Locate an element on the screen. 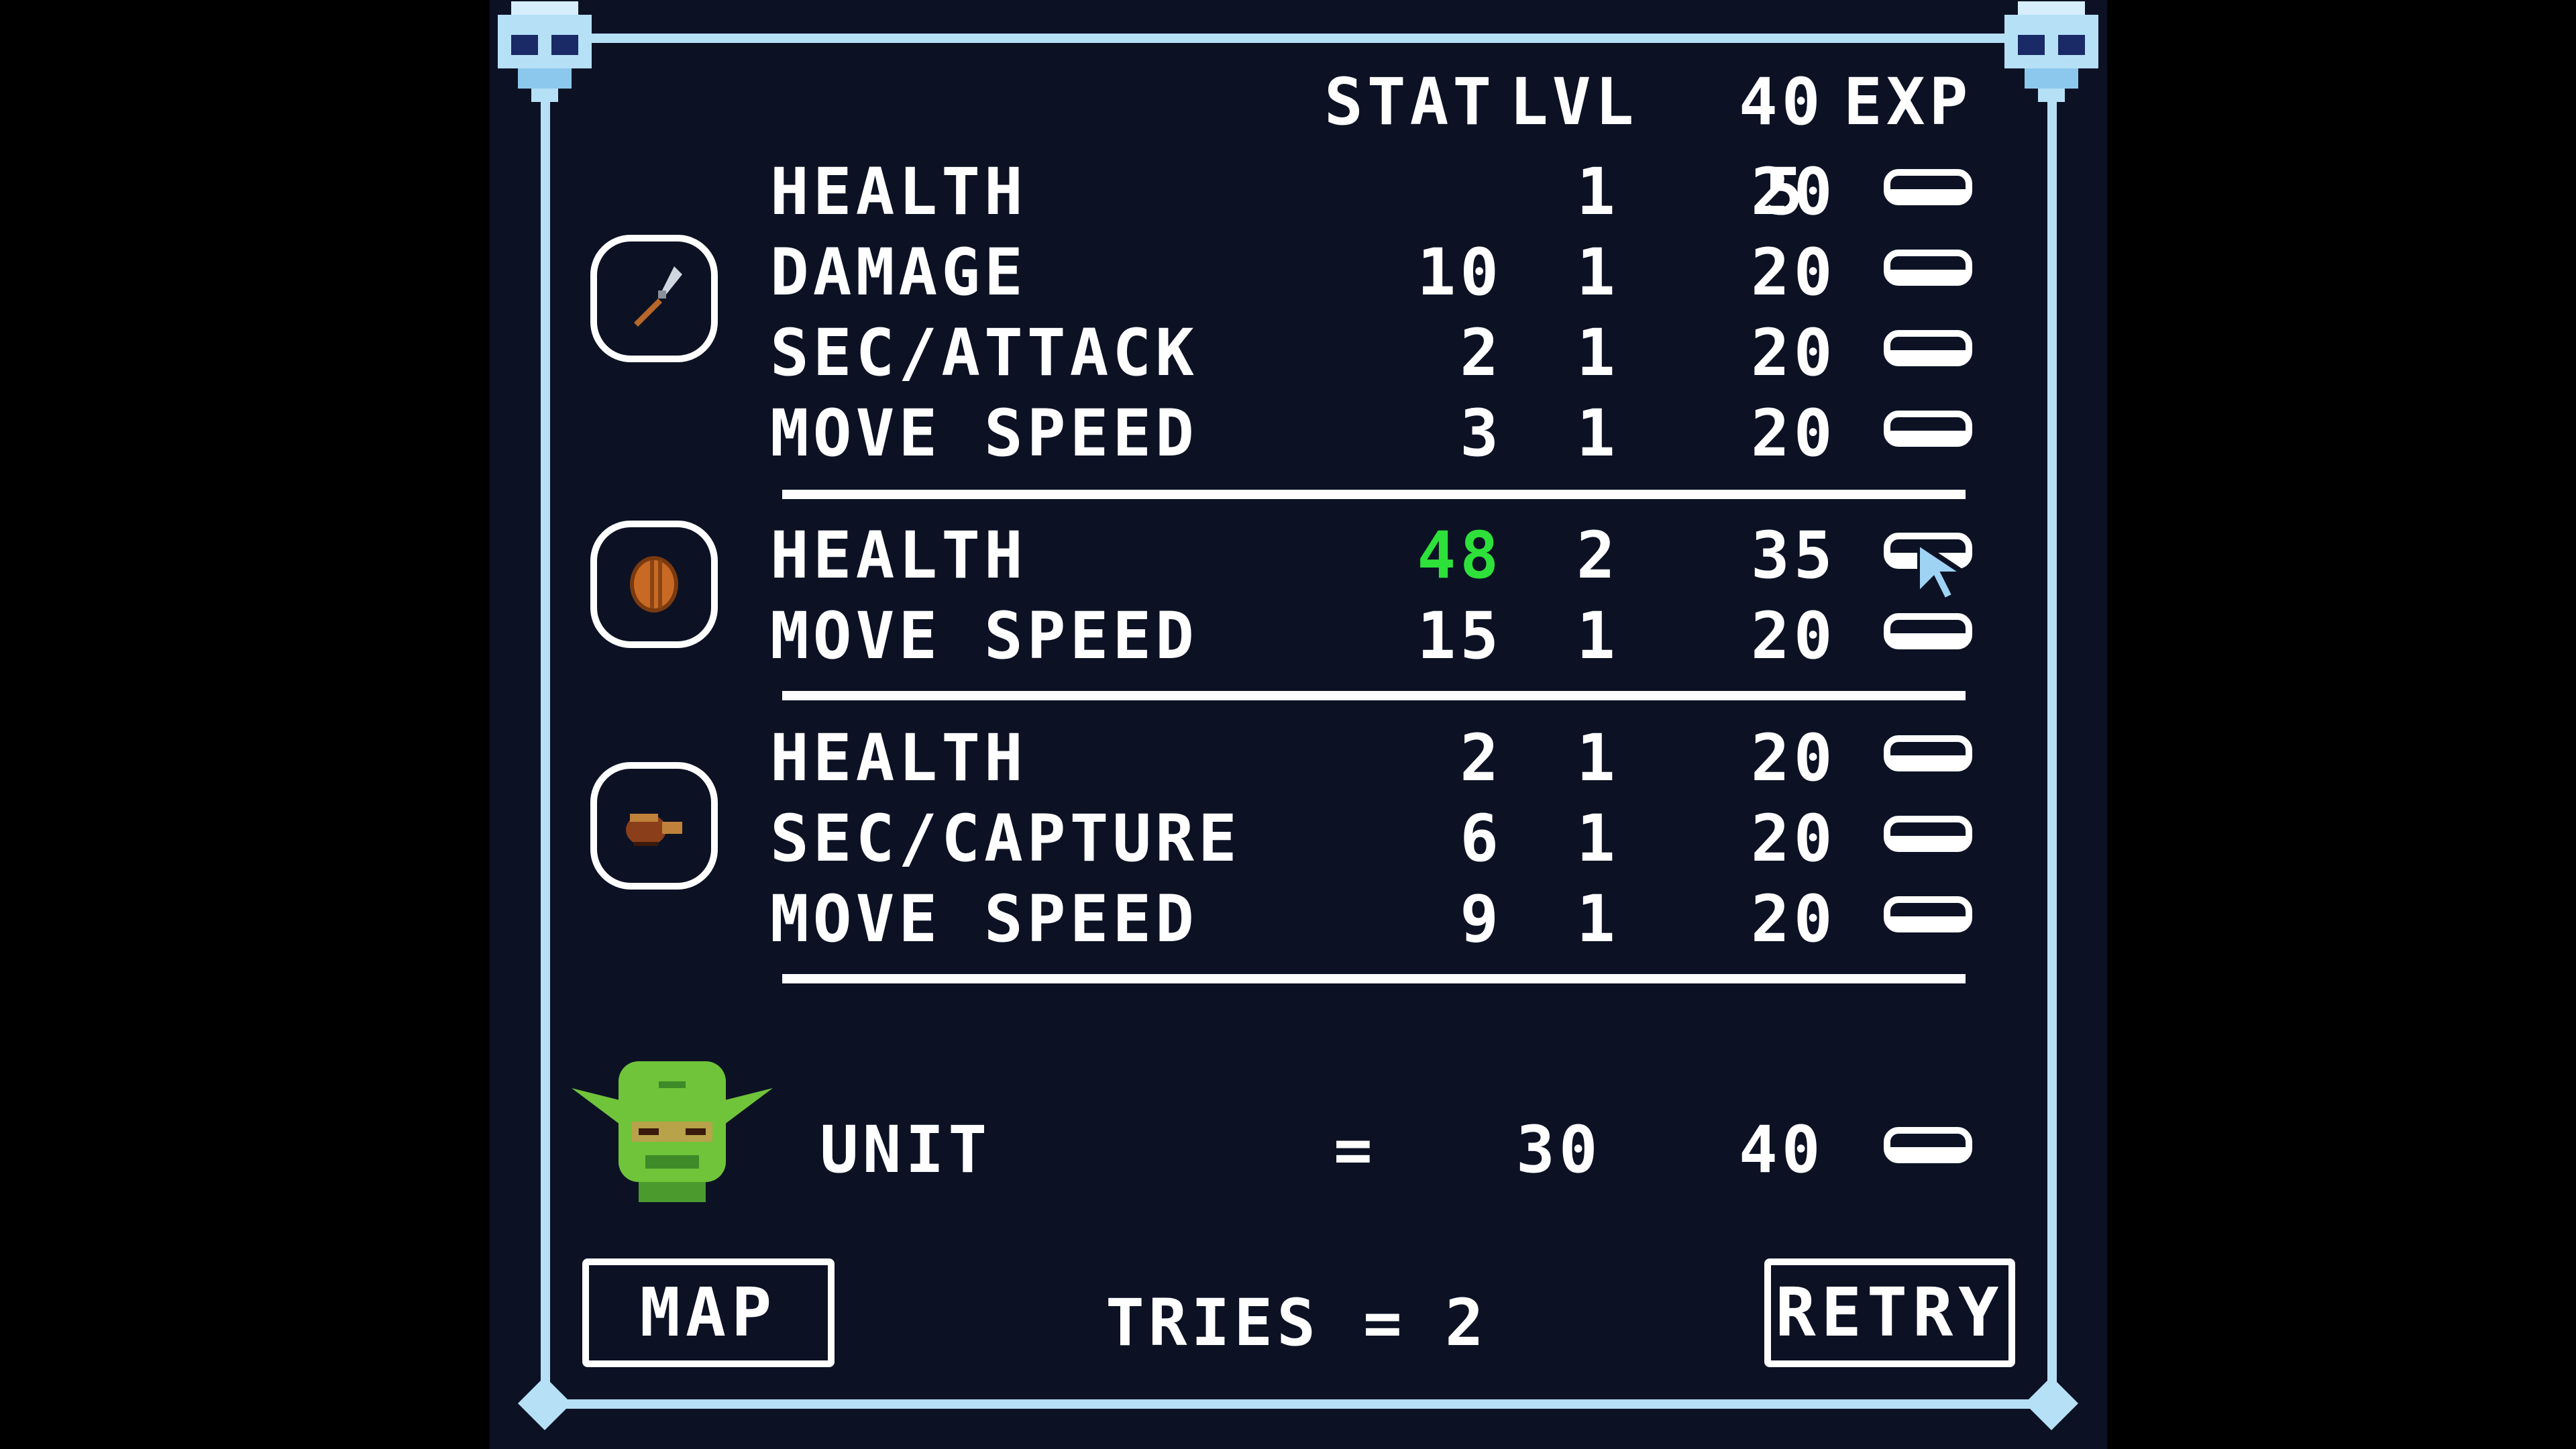 This screenshot has width=2576, height=1449. shield-icon is located at coordinates (654, 584).